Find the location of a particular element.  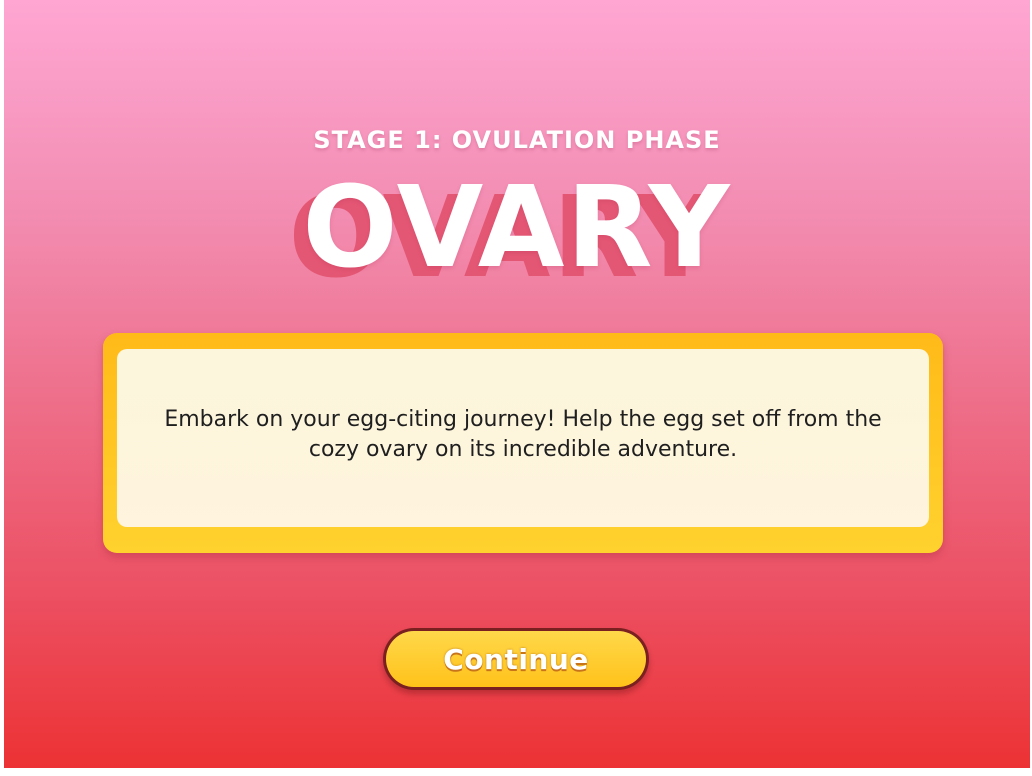

stage-title-text: OVARY is located at coordinates (517, 228).